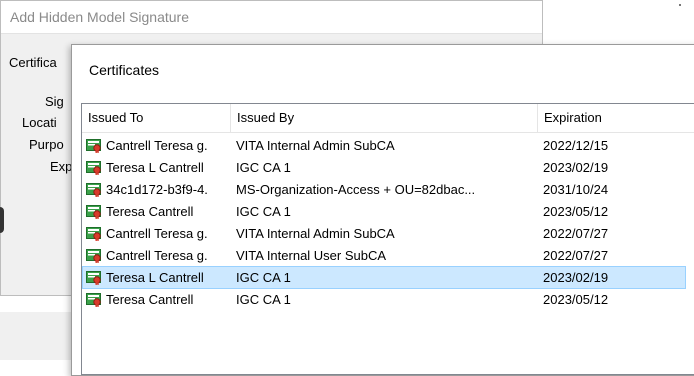 This screenshot has width=694, height=376. I want to click on purpose-label: Purpo, so click(46, 144).